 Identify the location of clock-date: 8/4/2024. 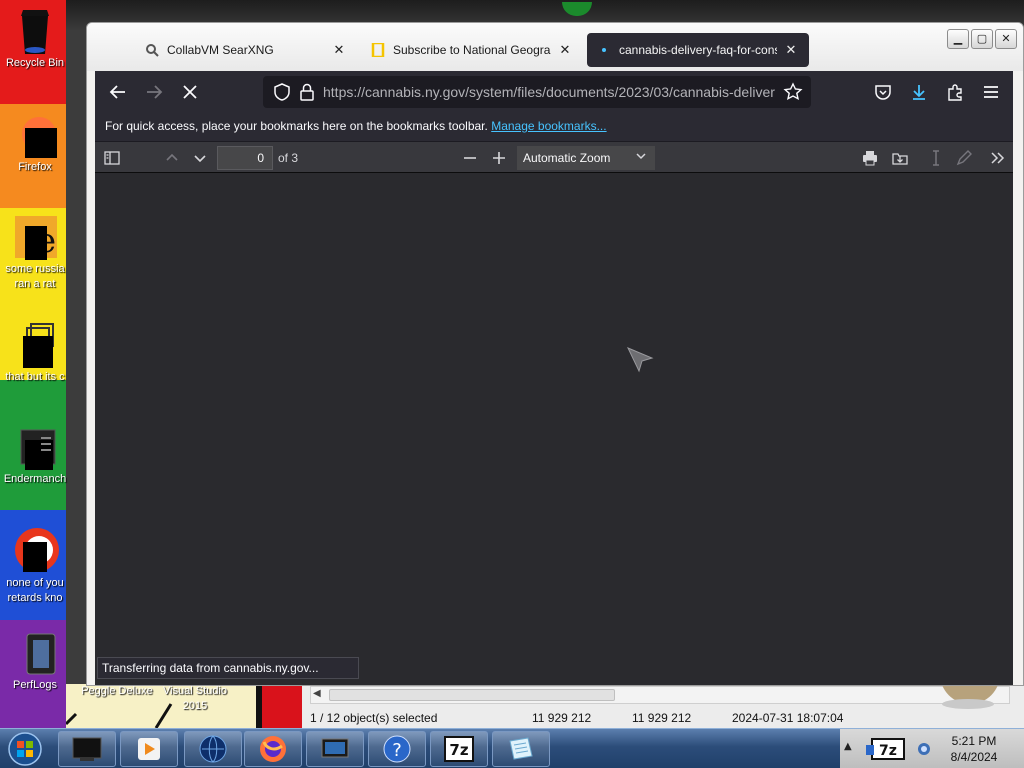
(974, 757).